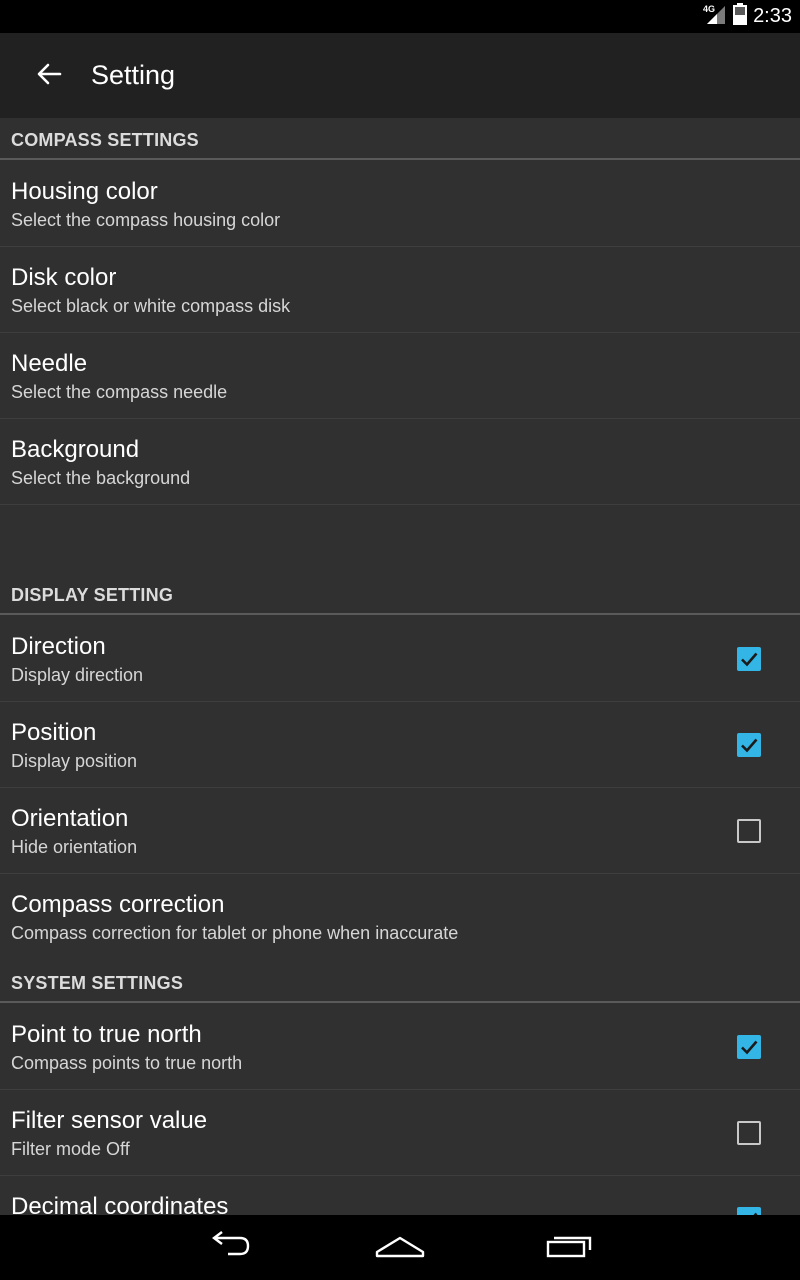 This screenshot has width=800, height=1280. Describe the element at coordinates (400, 75) in the screenshot. I see `app-bar: Setting` at that location.